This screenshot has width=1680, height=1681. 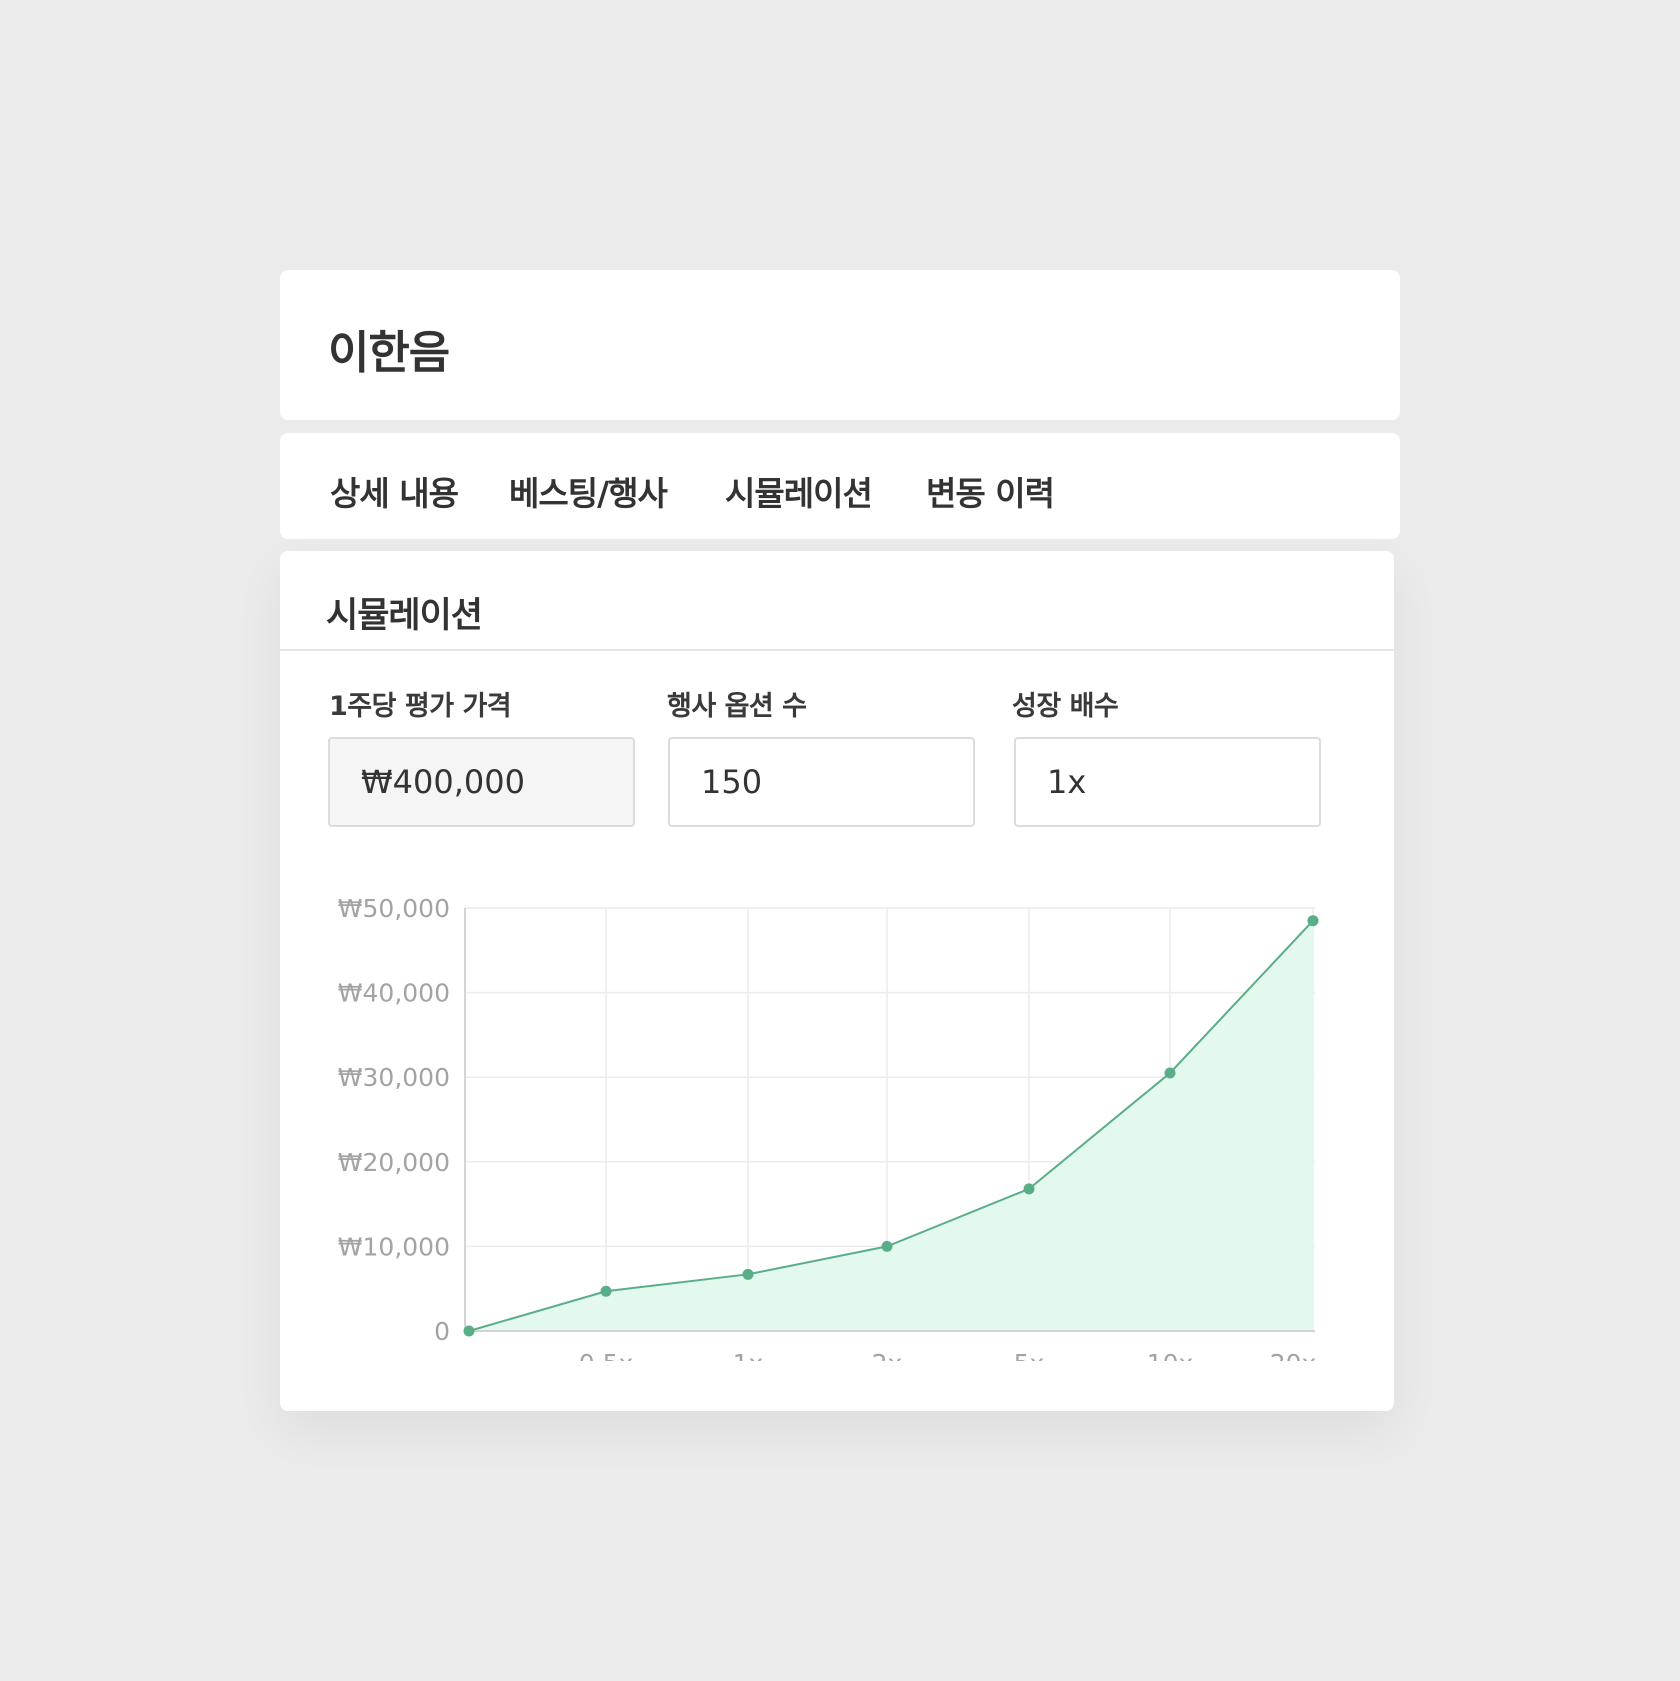 I want to click on x-tick-label: 1x, so click(x=748, y=1355).